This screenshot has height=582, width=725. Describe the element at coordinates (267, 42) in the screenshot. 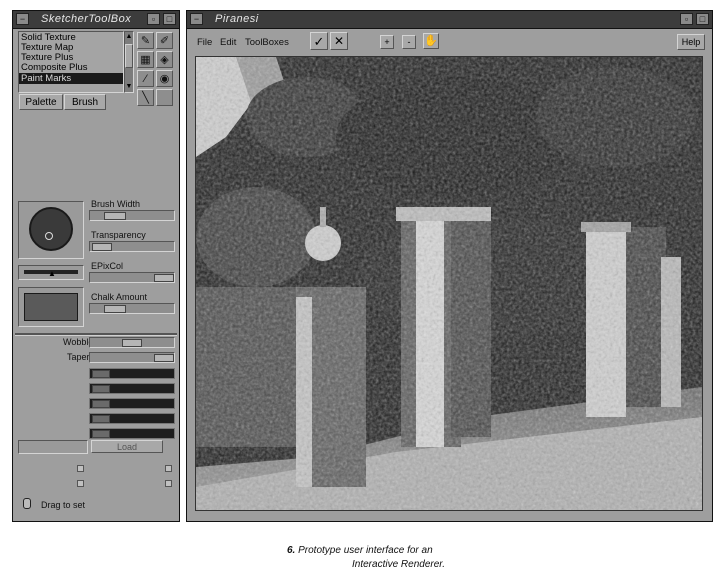

I see `menu-toolboxes: ToolBoxes` at that location.